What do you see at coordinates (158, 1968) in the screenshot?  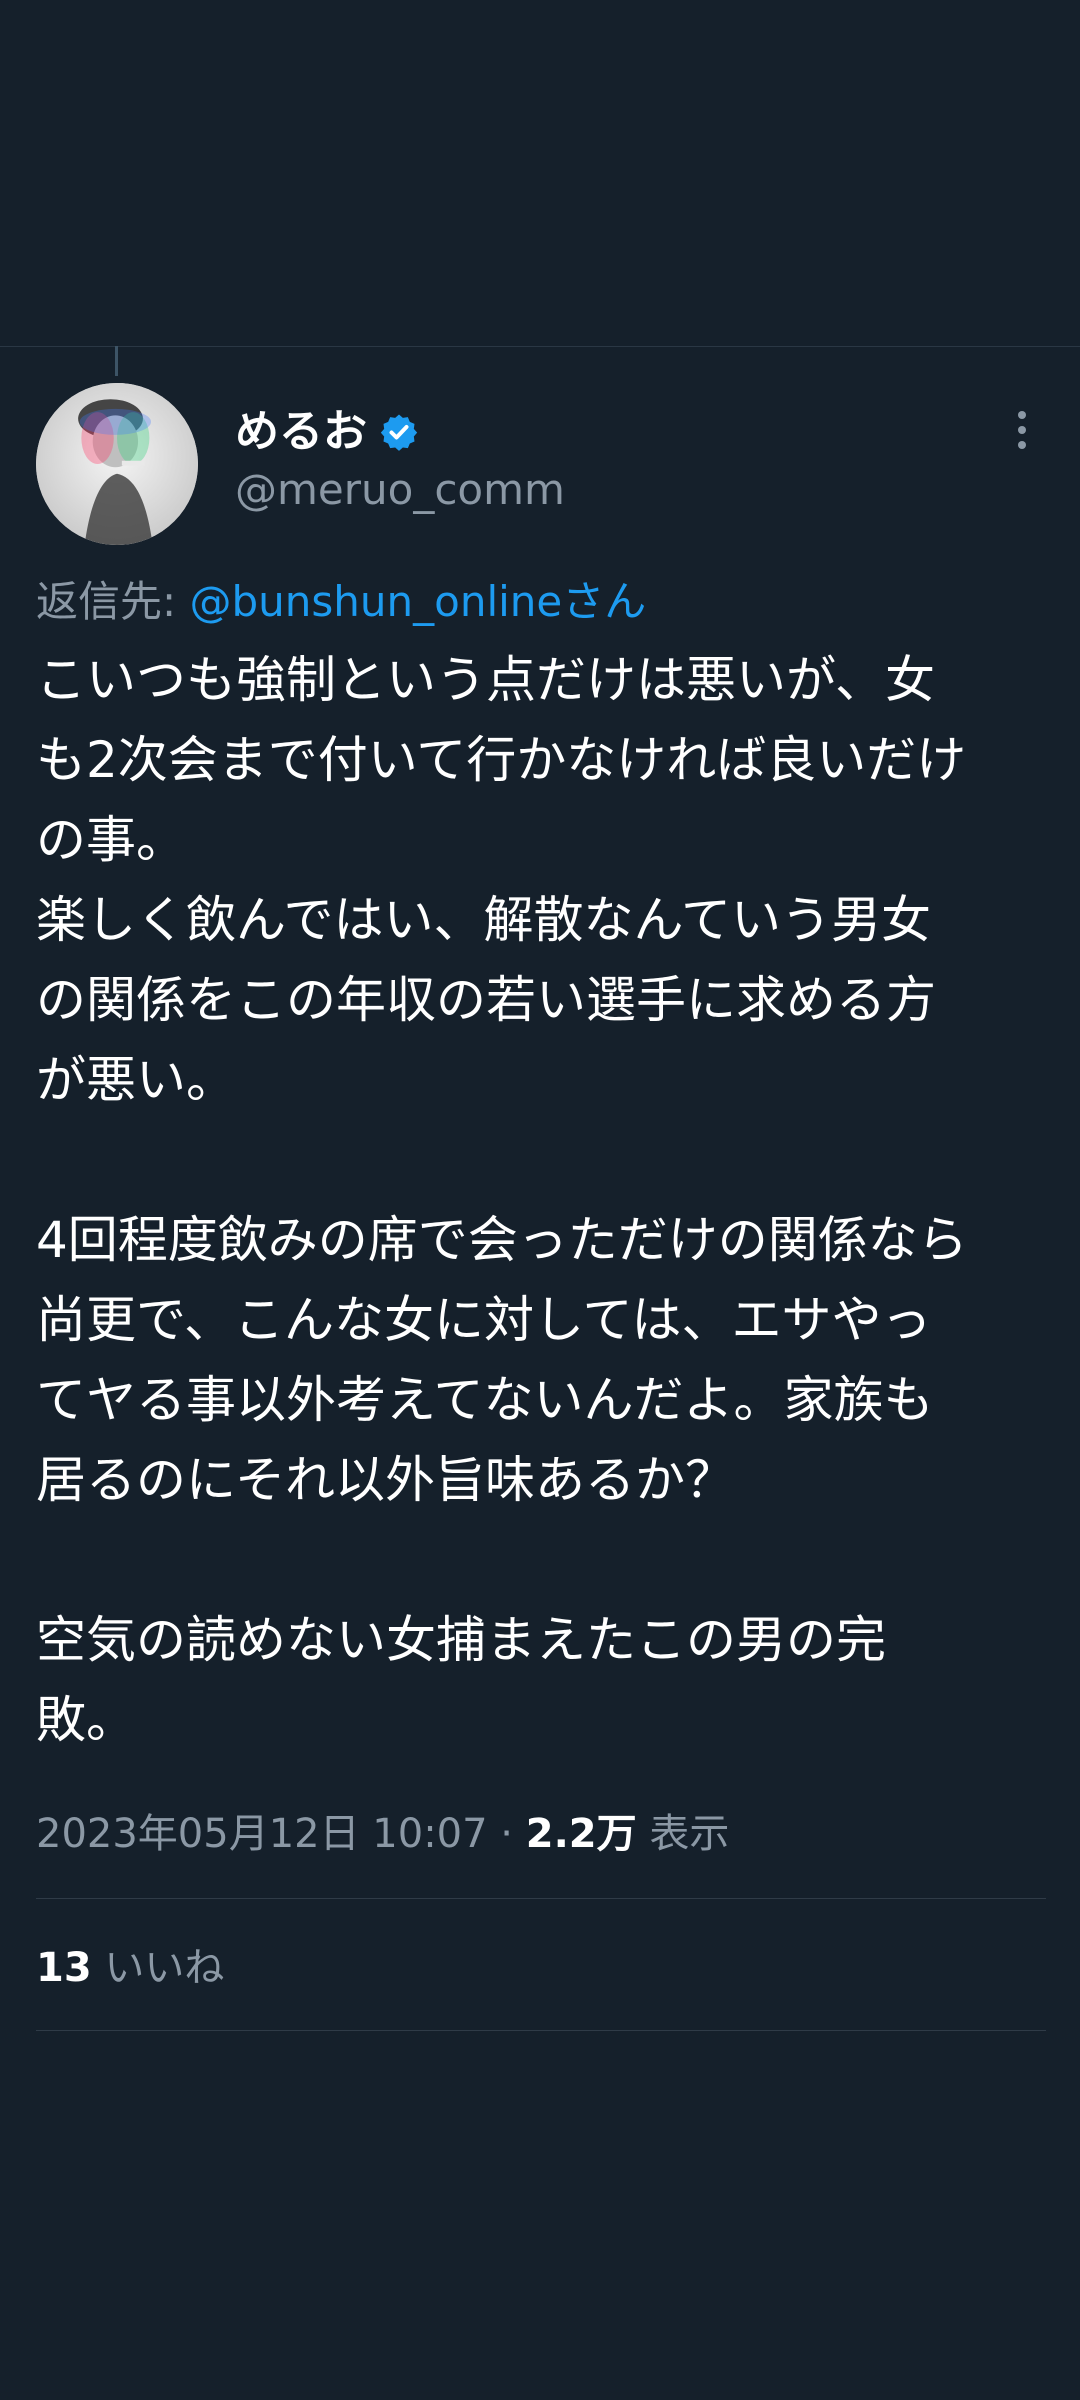 I see `likes-label: いいね` at bounding box center [158, 1968].